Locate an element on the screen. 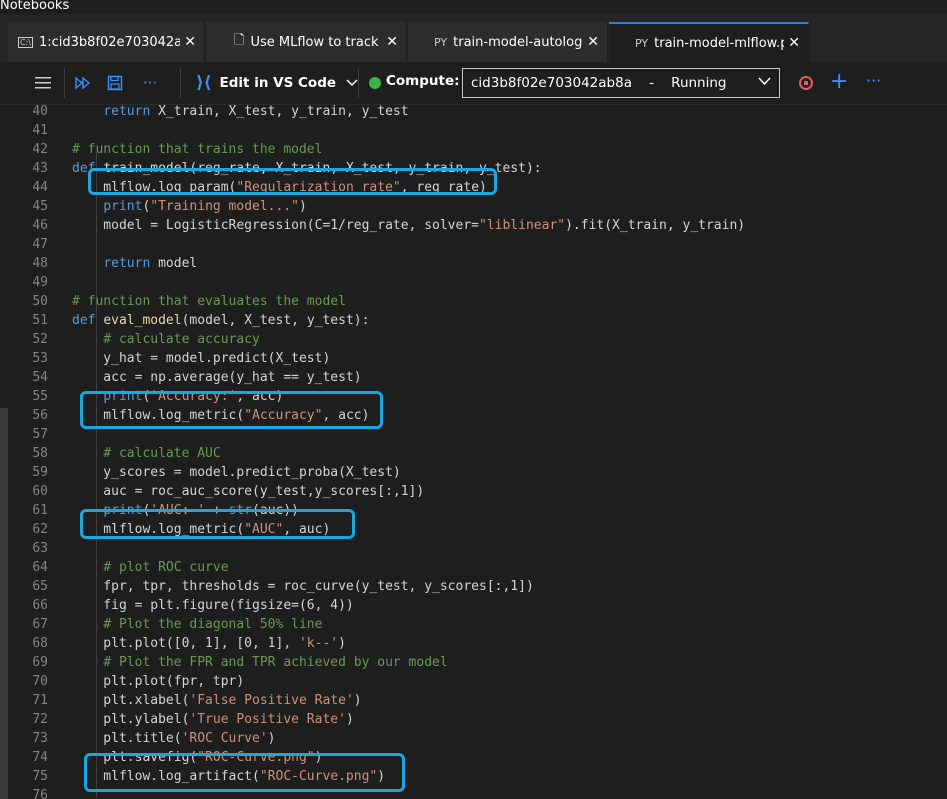 This screenshot has width=947, height=799. code-text: plt.ylabel('True Positive Rate') is located at coordinates (212, 719).